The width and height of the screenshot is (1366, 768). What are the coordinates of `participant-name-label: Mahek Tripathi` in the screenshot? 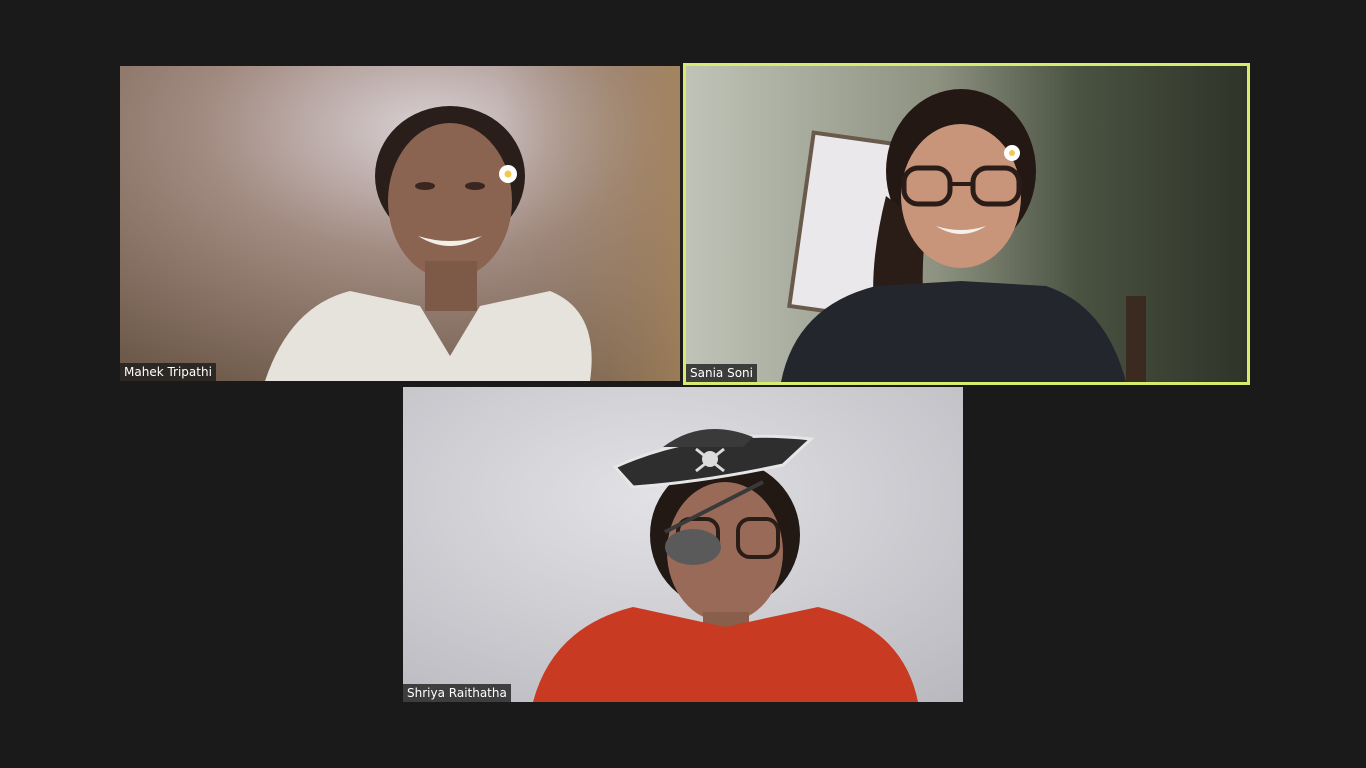 It's located at (168, 372).